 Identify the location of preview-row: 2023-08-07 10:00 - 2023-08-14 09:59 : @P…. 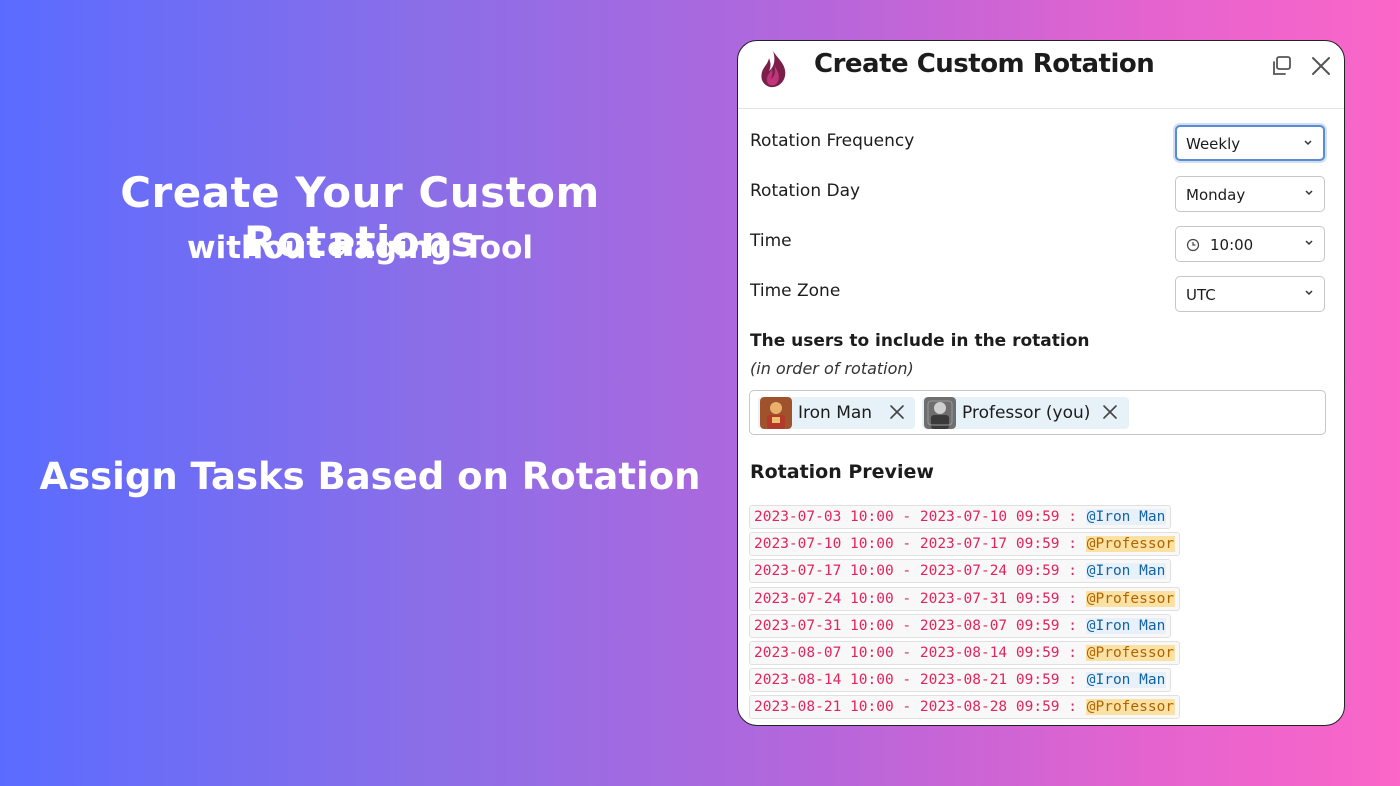
(965, 652).